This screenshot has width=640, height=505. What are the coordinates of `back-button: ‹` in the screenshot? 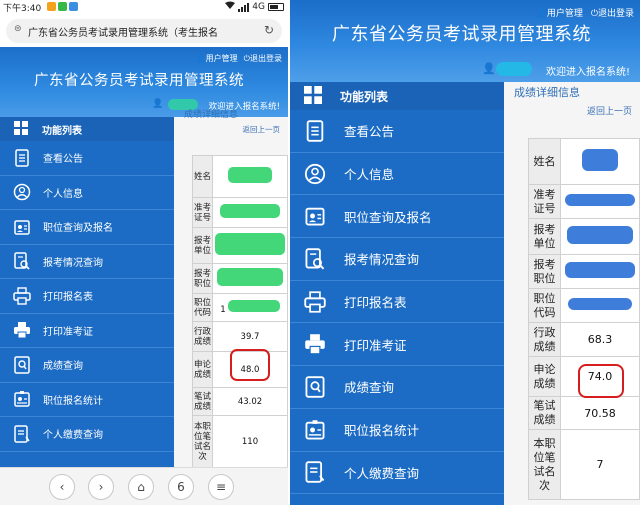 It's located at (62, 487).